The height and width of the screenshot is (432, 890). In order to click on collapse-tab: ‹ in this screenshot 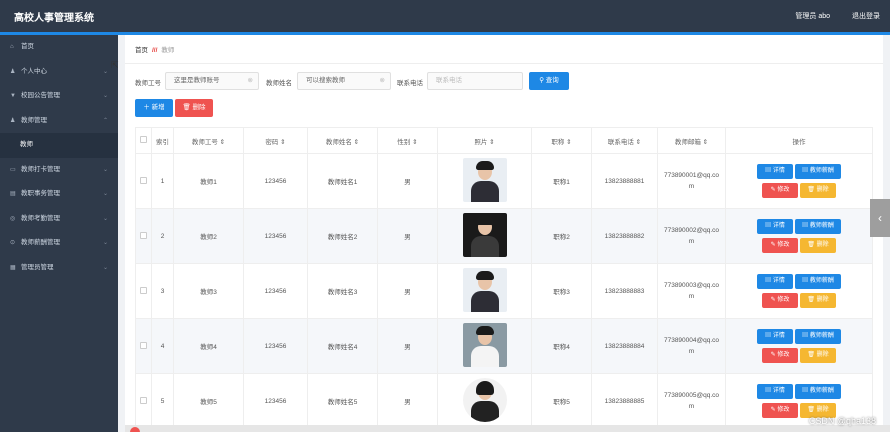, I will do `click(880, 218)`.